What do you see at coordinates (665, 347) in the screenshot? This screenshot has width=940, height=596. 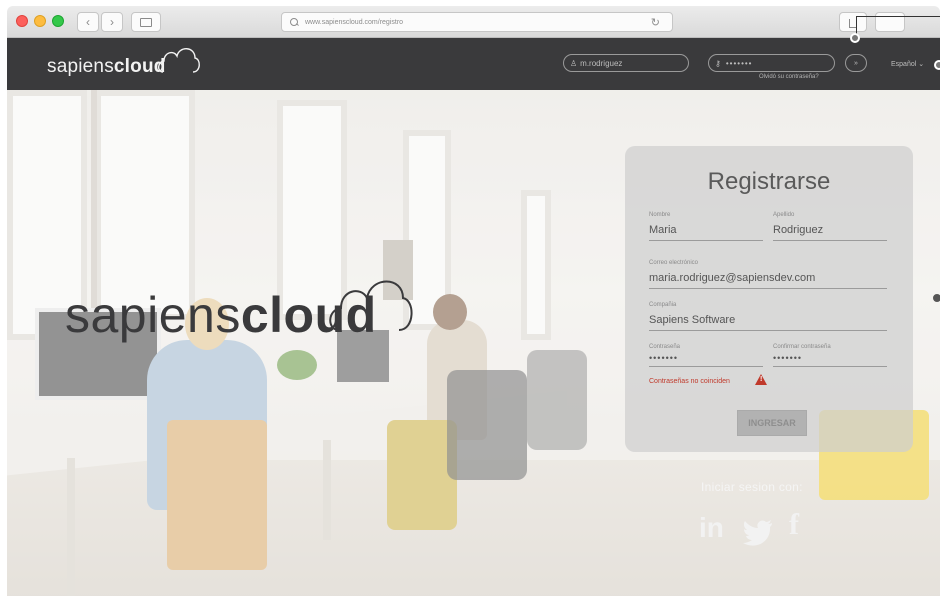 I see `password-label: Contraseña` at bounding box center [665, 347].